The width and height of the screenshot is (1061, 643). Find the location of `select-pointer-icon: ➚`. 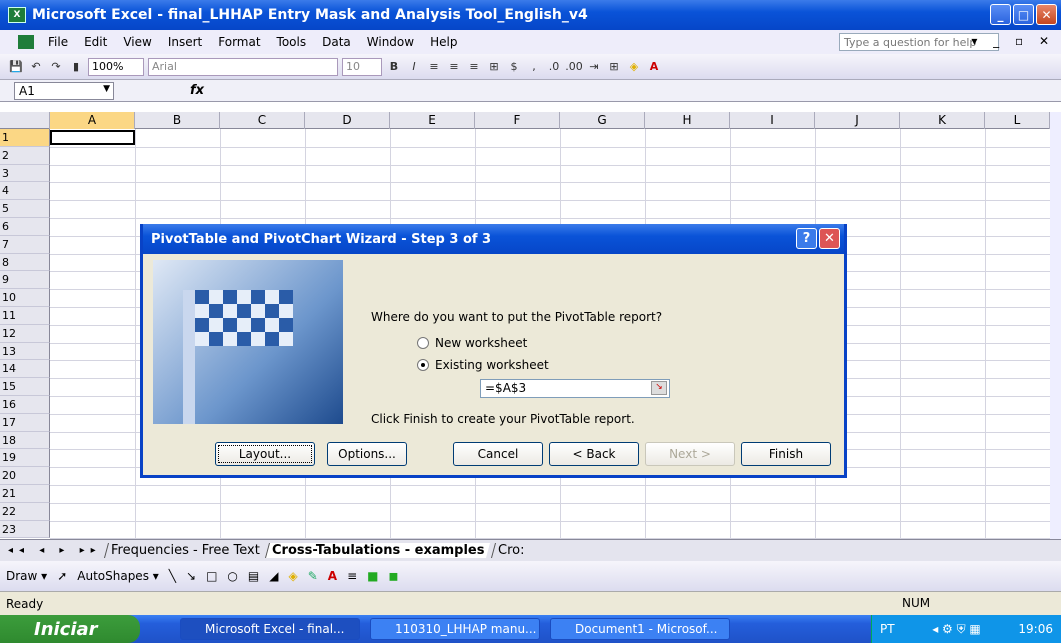

select-pointer-icon: ➚ is located at coordinates (62, 576).